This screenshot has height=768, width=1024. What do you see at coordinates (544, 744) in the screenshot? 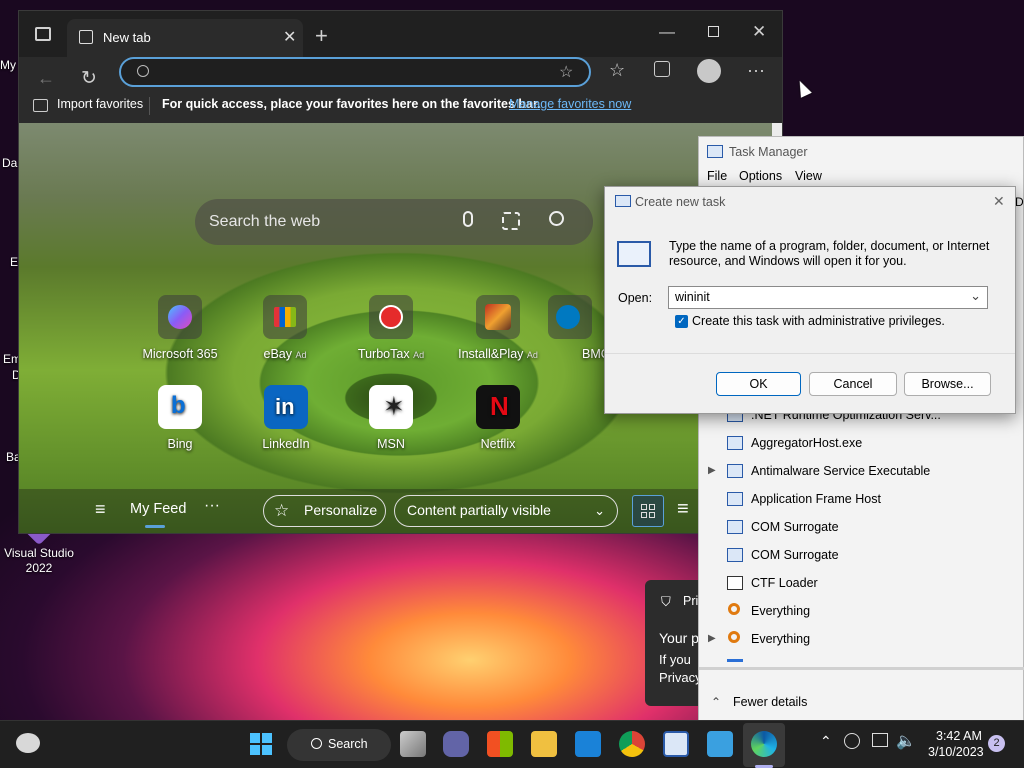
I see `file-explorer-icon` at bounding box center [544, 744].